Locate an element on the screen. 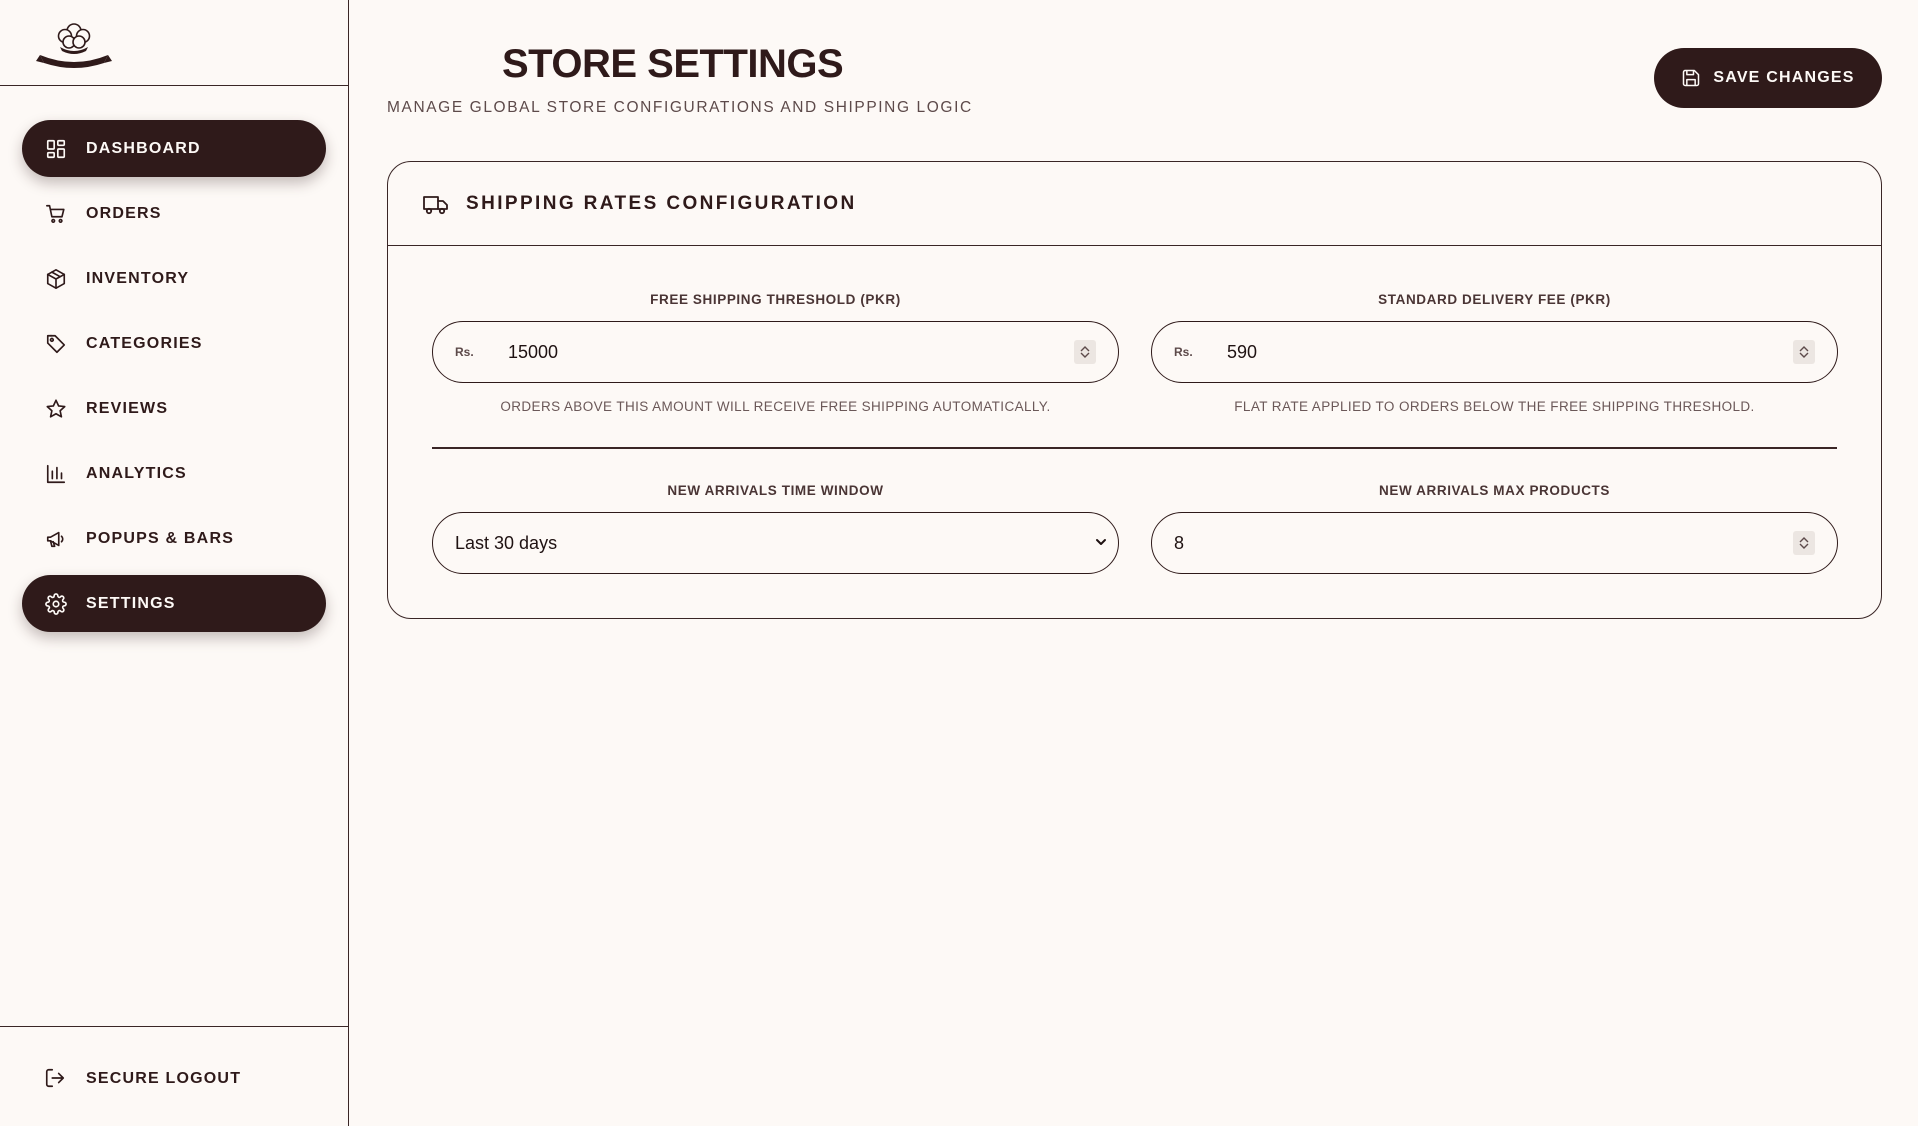 The image size is (1918, 1126). sidebar-item-analytics: ANALYTICS is located at coordinates (174, 473).